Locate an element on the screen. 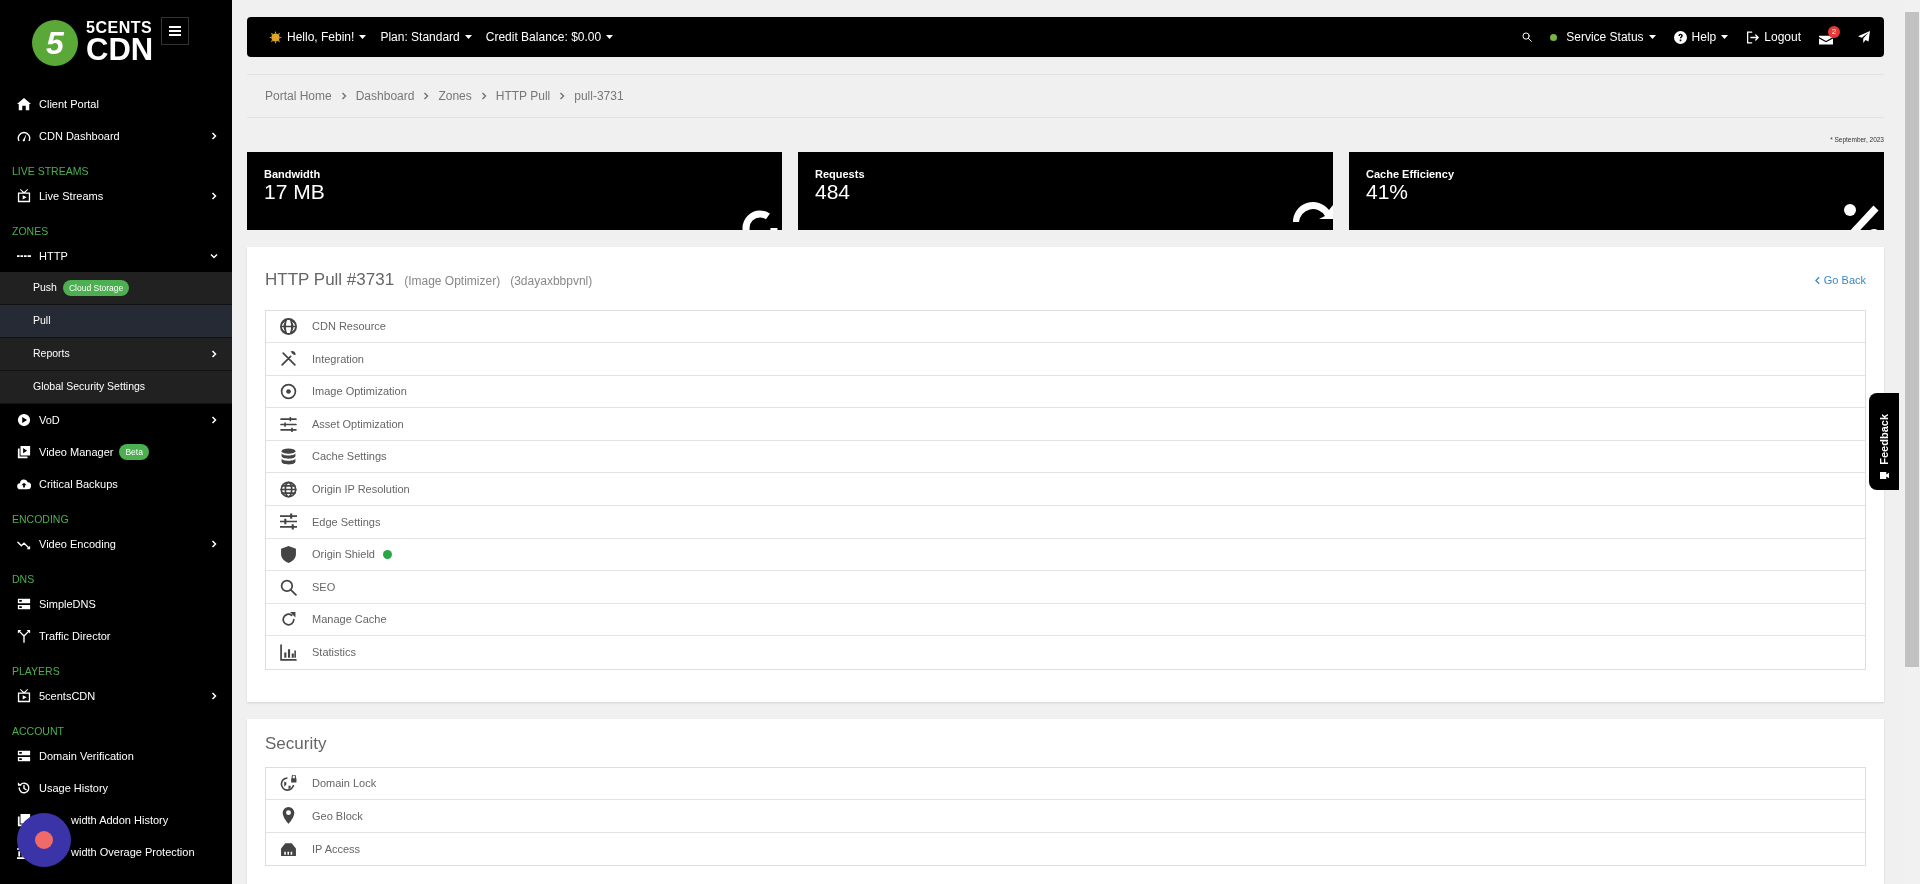  stat-label: Requests is located at coordinates (840, 174).